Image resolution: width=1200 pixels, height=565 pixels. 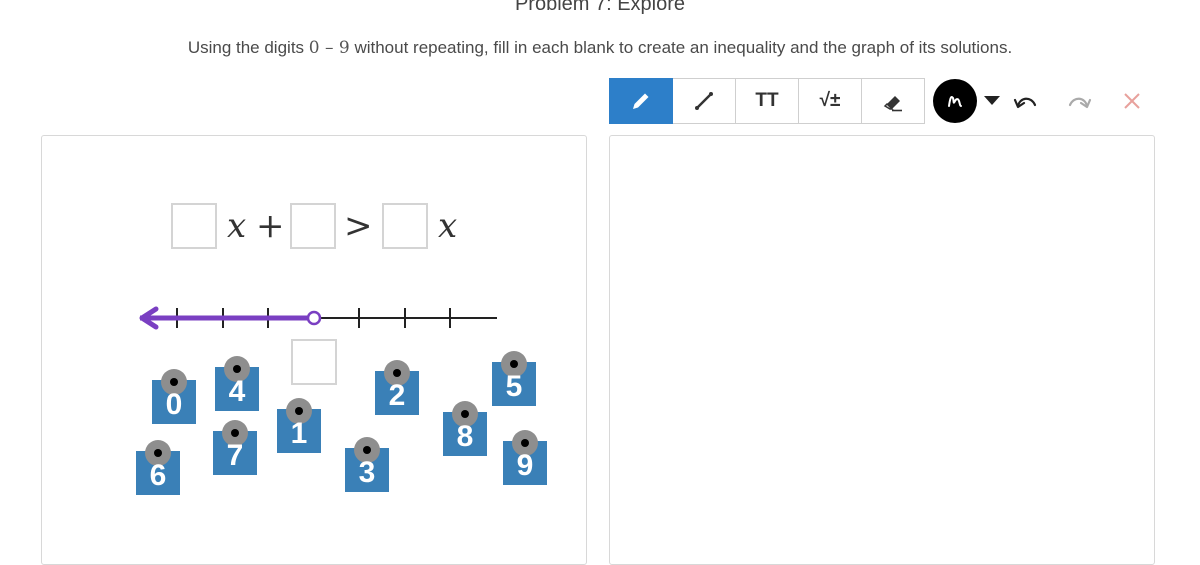 I want to click on pencil-icon, so click(x=641, y=101).